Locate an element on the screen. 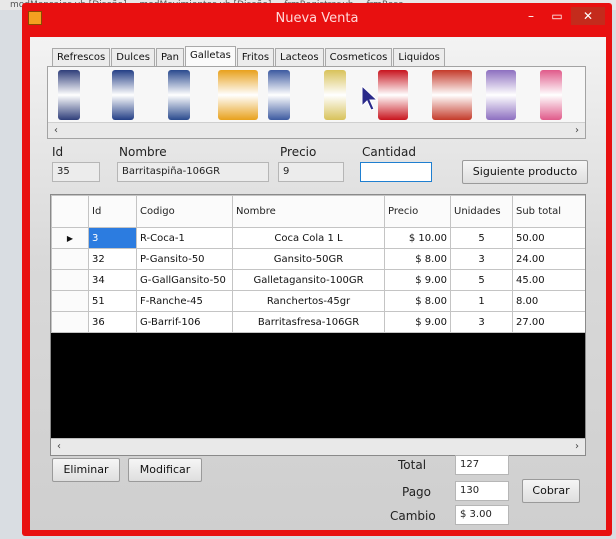  pago-field: 130 is located at coordinates (482, 491).